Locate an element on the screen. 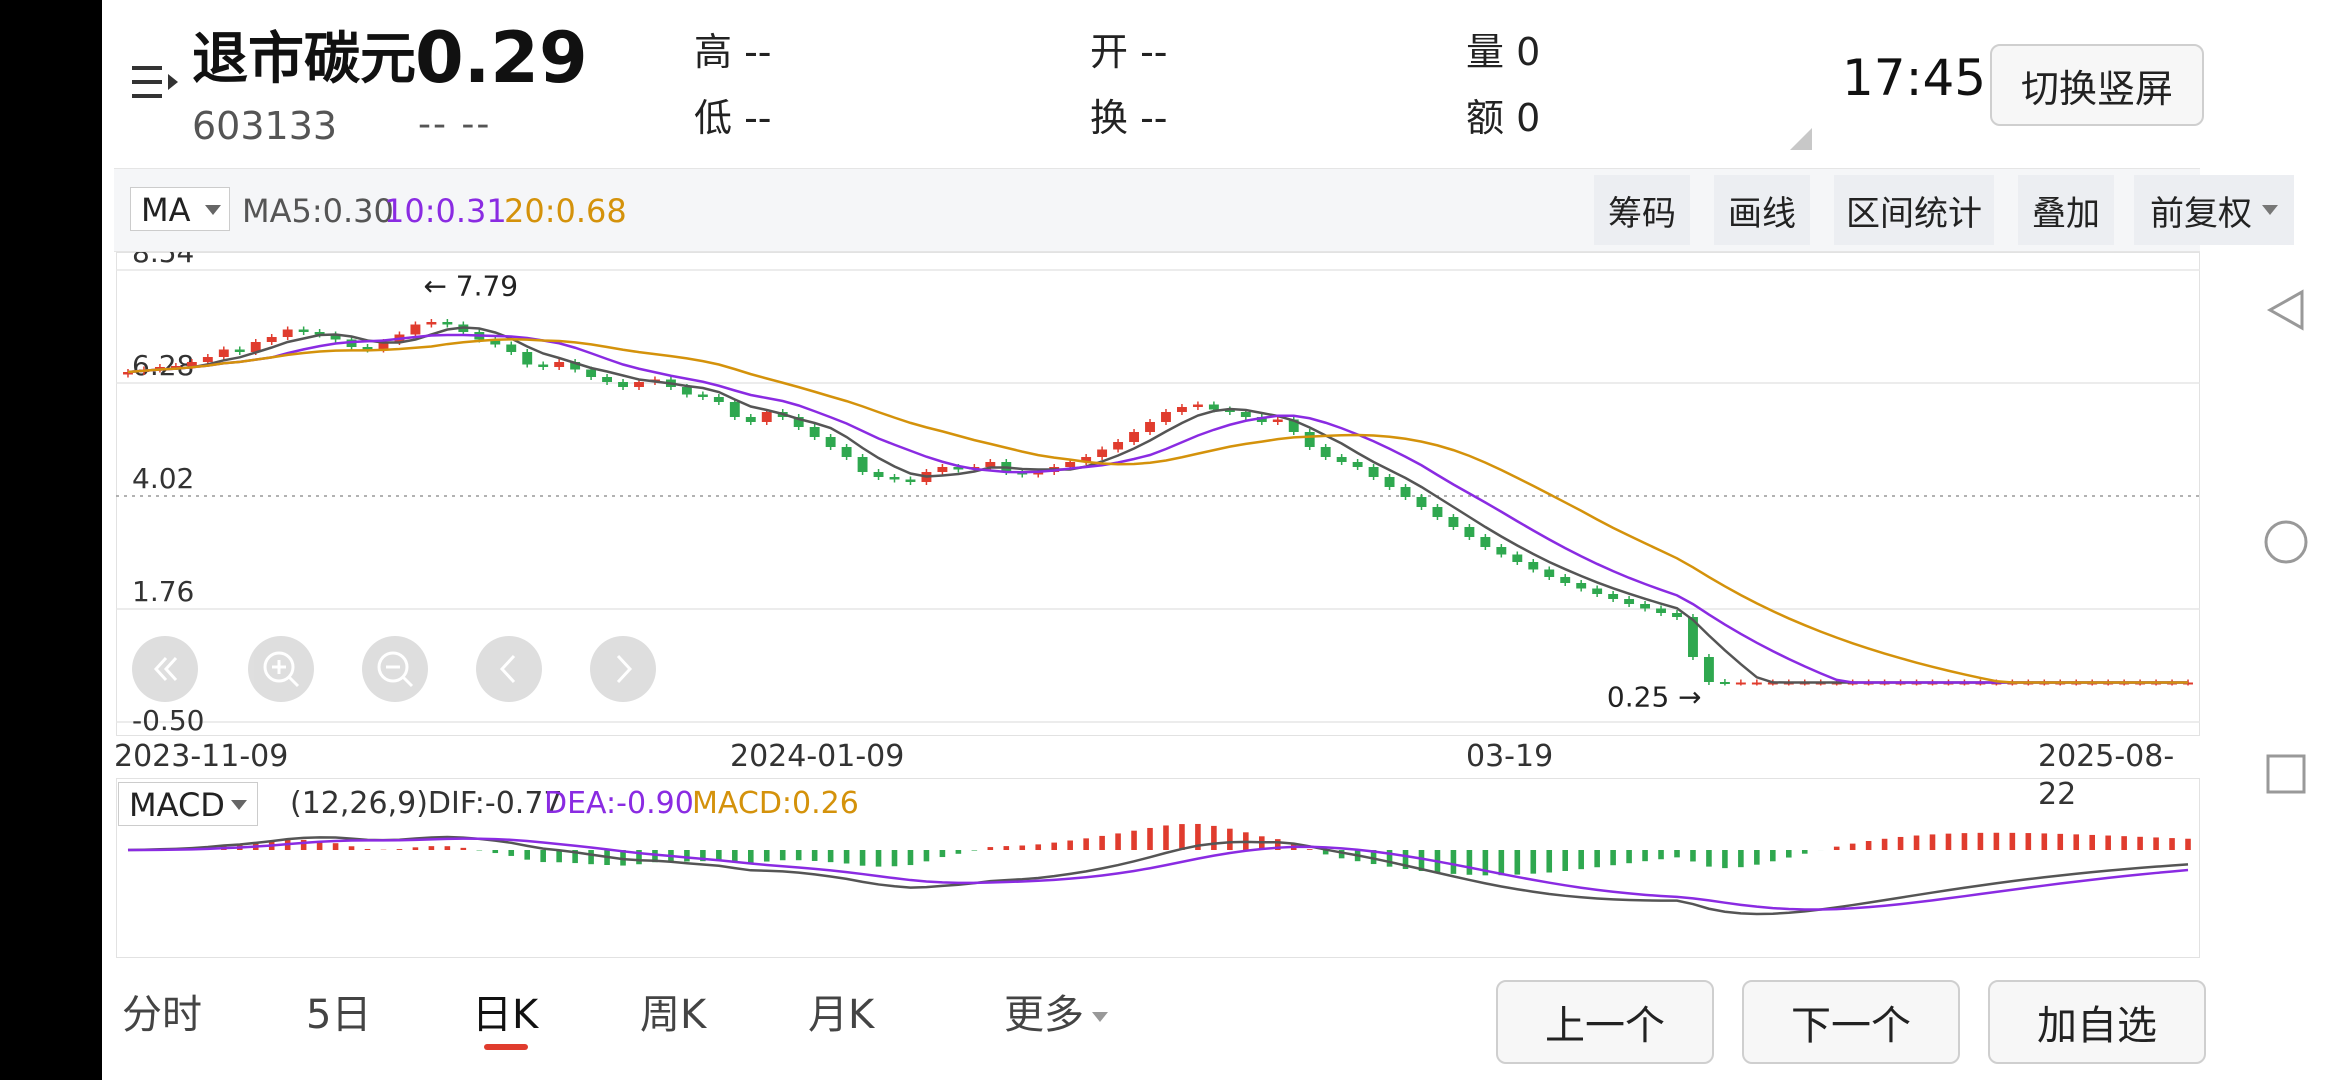 The width and height of the screenshot is (2340, 1080). draw-line-button: 画线 is located at coordinates (1762, 210).